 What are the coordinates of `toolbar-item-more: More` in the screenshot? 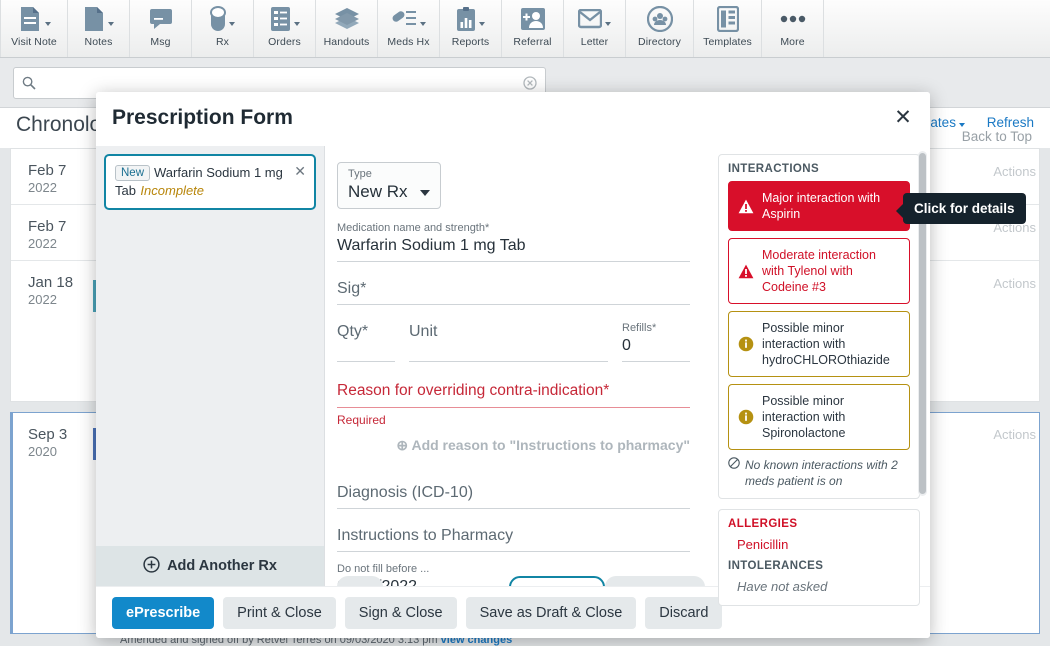 It's located at (793, 28).